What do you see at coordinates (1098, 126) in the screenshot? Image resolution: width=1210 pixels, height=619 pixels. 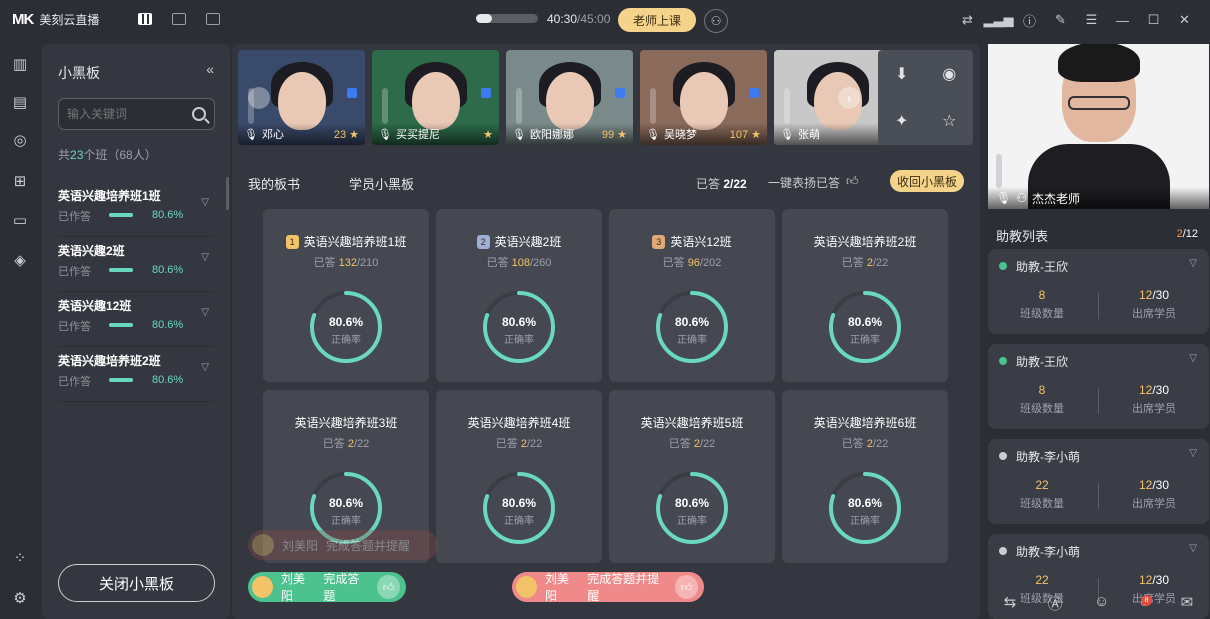 I see `teacher-video: 🎙︎ ⚇ 杰杰老师` at bounding box center [1098, 126].